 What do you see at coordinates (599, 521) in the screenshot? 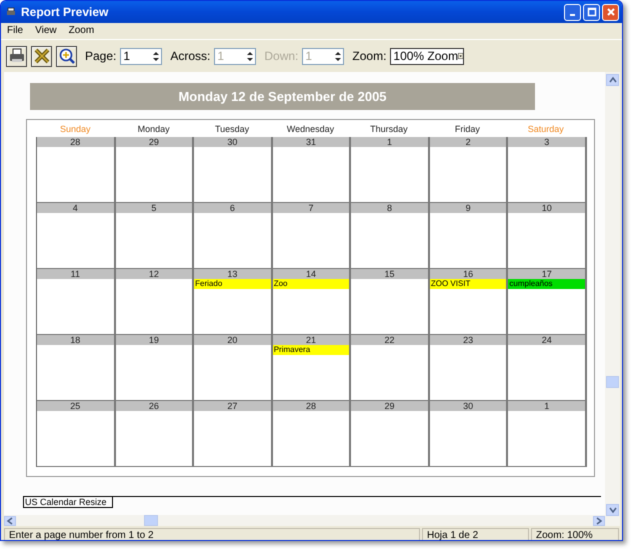
I see `scroll-right-button` at bounding box center [599, 521].